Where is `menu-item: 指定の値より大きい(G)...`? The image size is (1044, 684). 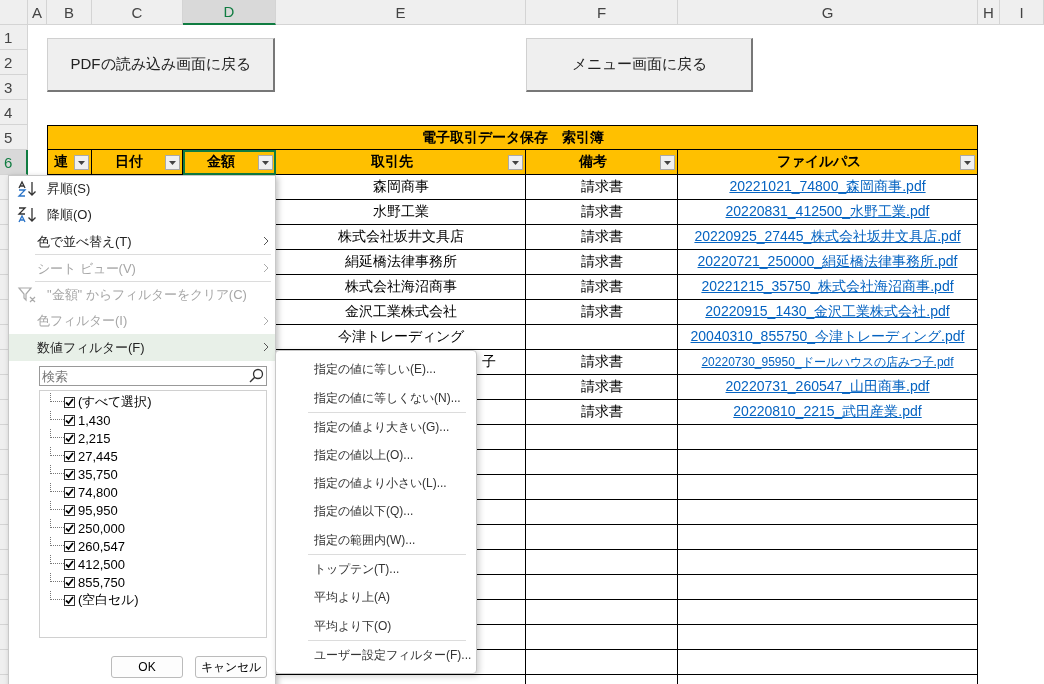 menu-item: 指定の値より大きい(G)... is located at coordinates (376, 427).